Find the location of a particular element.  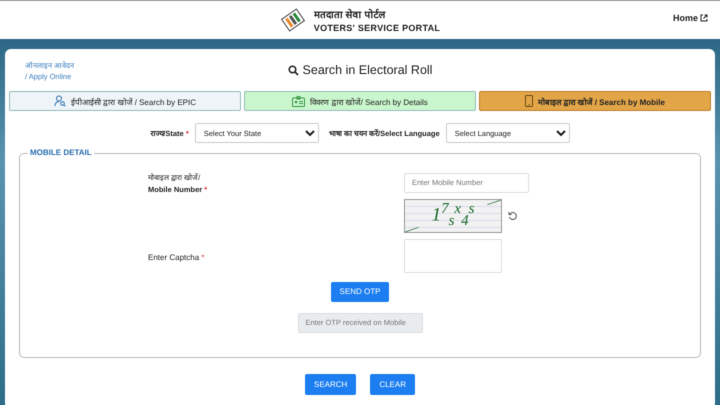

page-title: Search in Electoral Roll is located at coordinates (367, 70).